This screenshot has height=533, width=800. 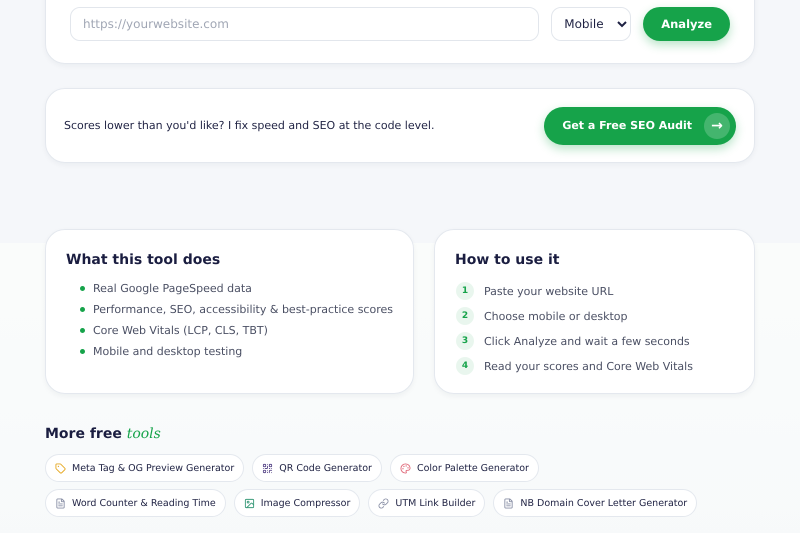 What do you see at coordinates (180, 330) in the screenshot?
I see `feature-text: Core Web Vitals (LCP, CLS, TBT)` at bounding box center [180, 330].